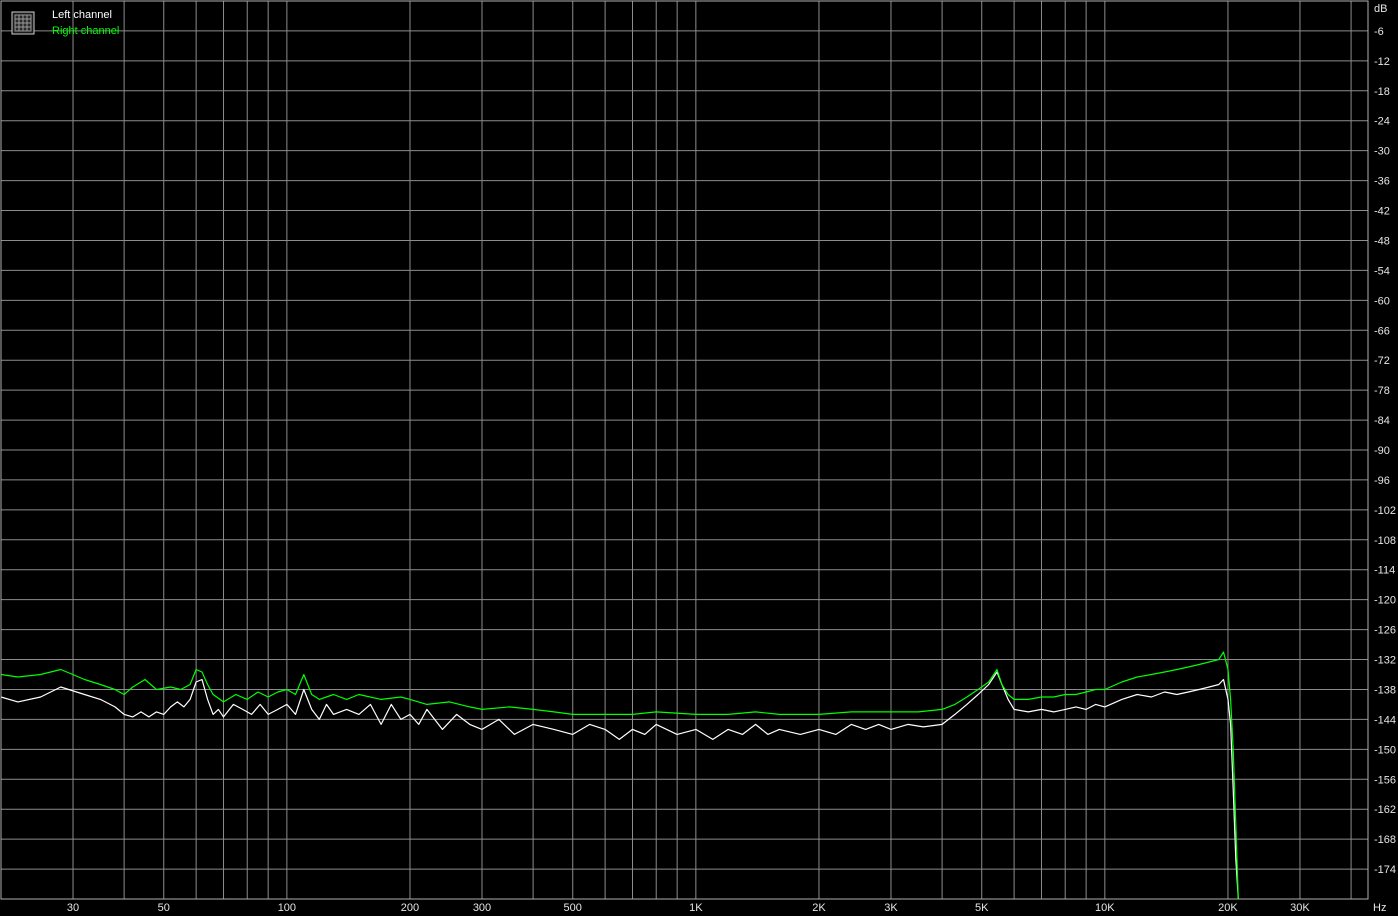 The image size is (1398, 916). What do you see at coordinates (696, 908) in the screenshot?
I see `x-tick-label: 1K` at bounding box center [696, 908].